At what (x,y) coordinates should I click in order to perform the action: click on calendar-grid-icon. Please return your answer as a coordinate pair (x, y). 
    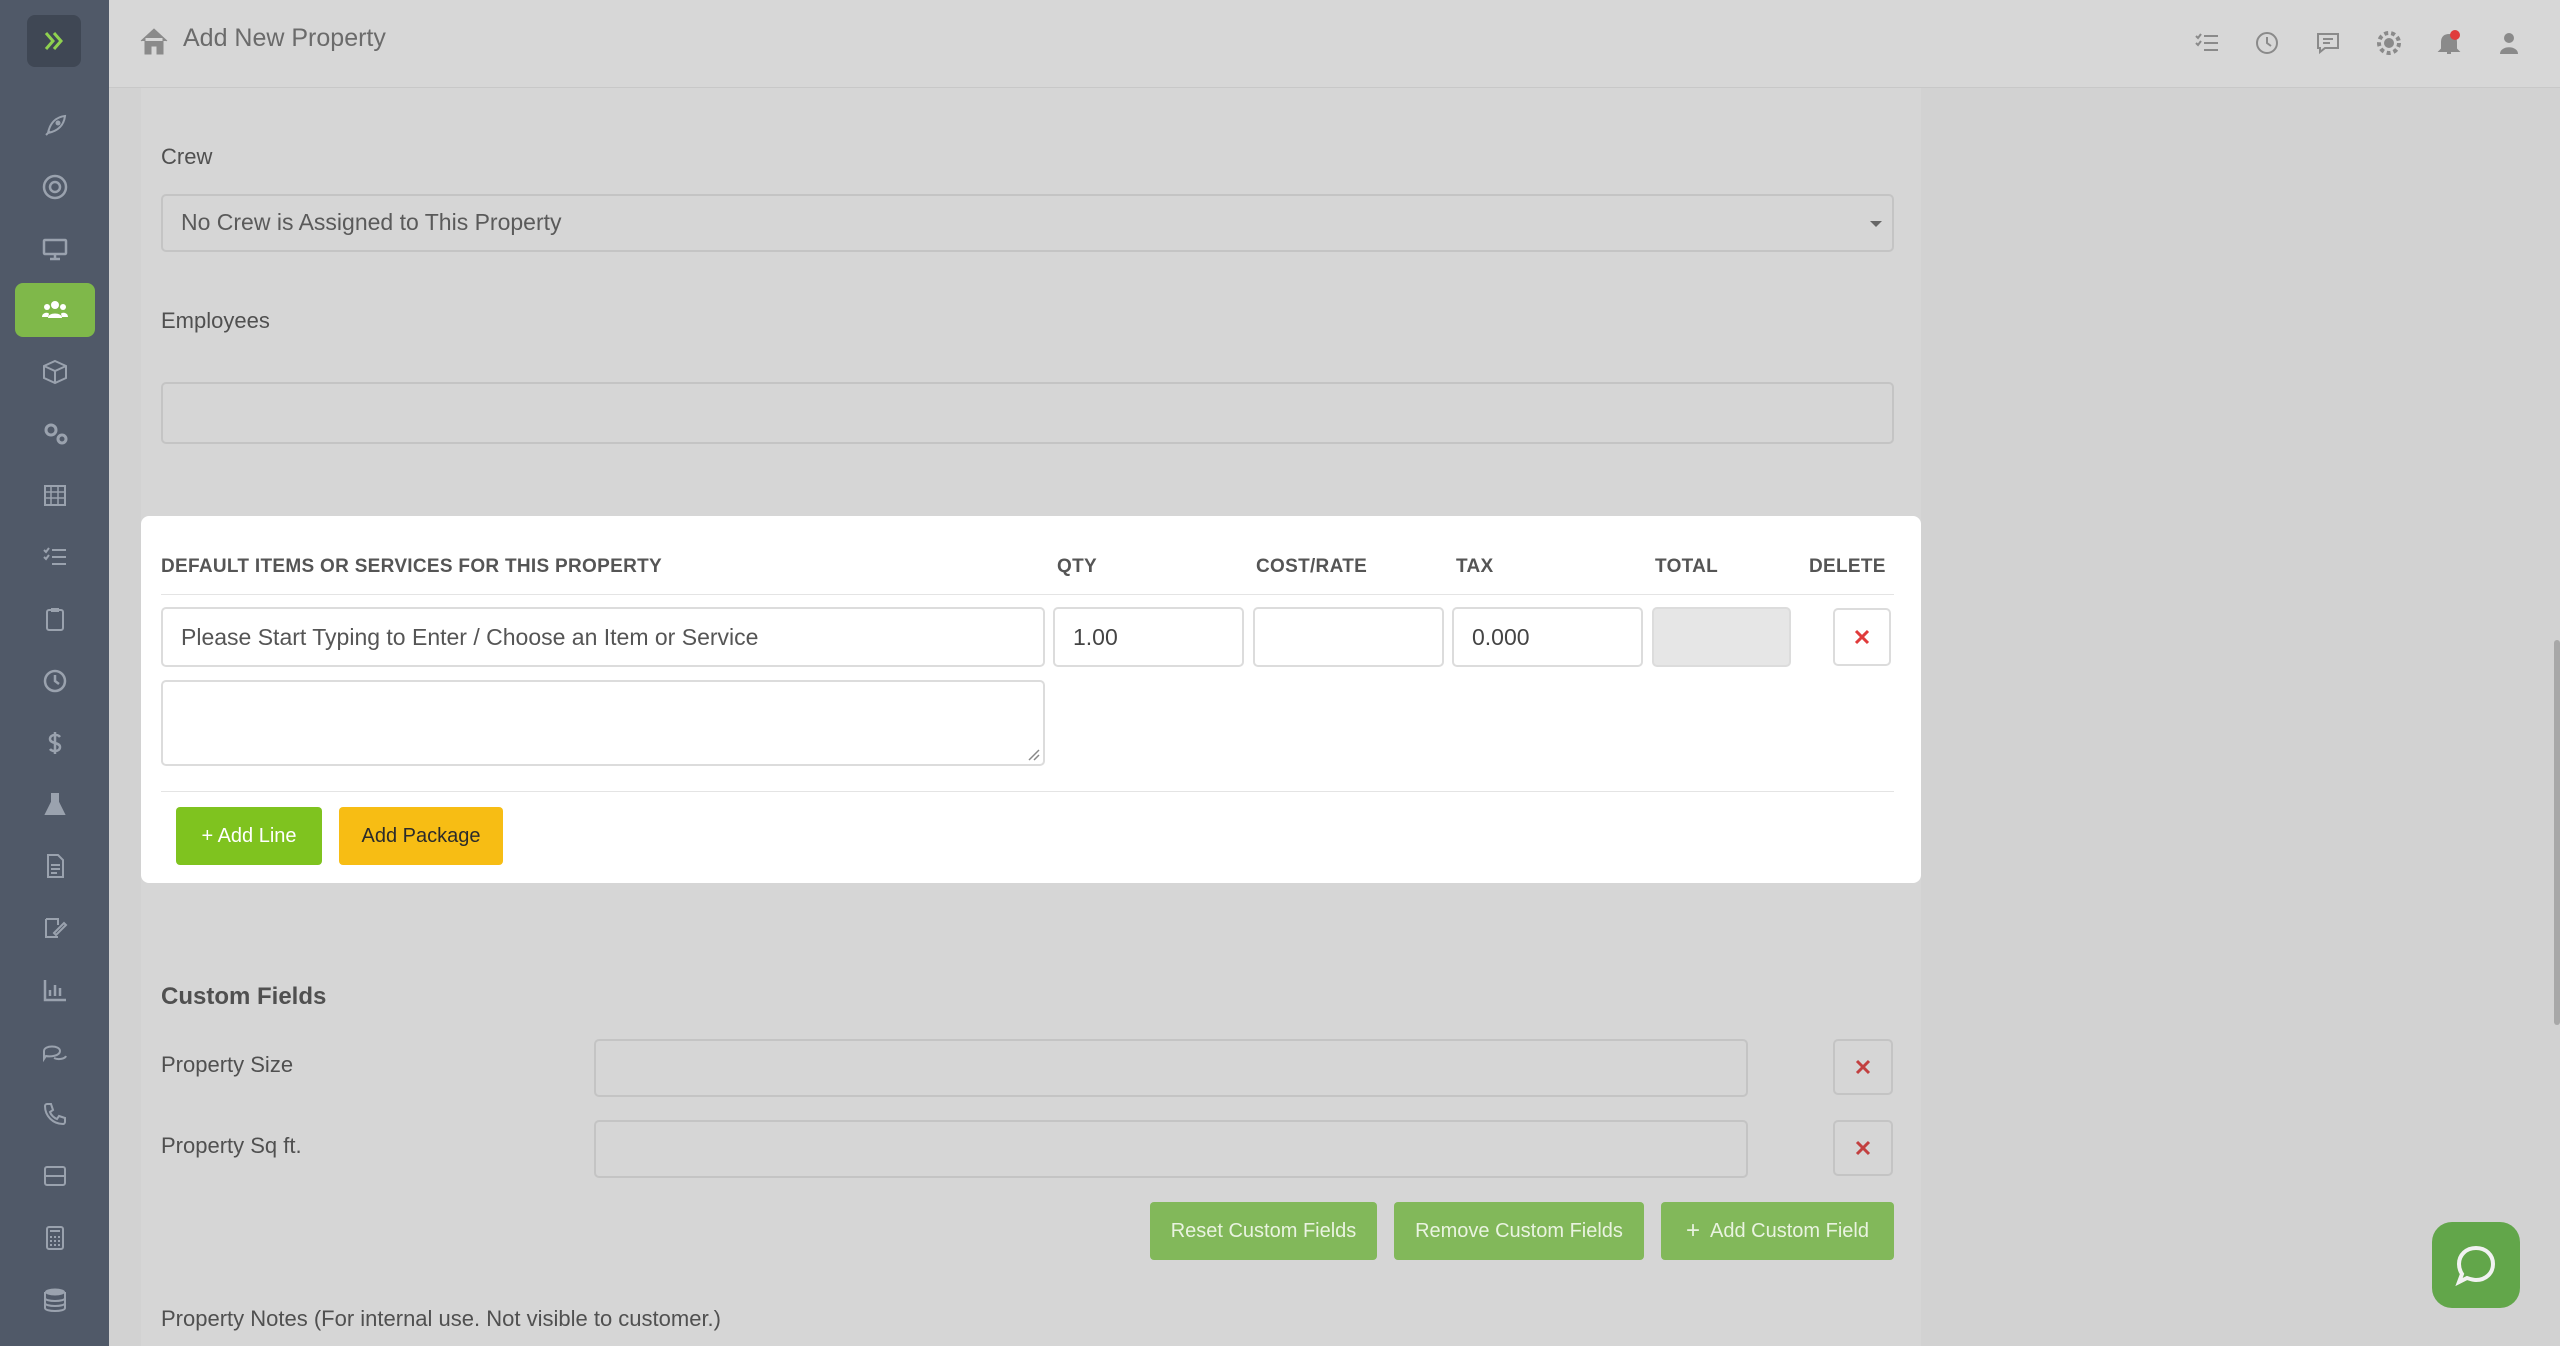
    Looking at the image, I should click on (55, 495).